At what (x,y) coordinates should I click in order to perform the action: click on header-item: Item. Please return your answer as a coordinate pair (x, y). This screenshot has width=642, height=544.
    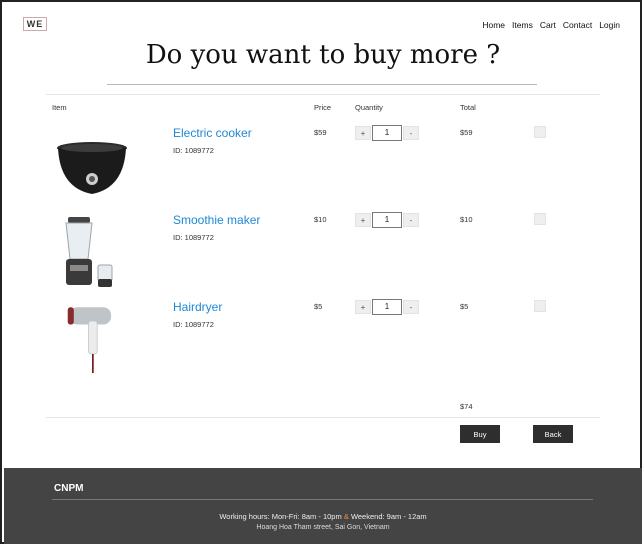
    Looking at the image, I should click on (59, 107).